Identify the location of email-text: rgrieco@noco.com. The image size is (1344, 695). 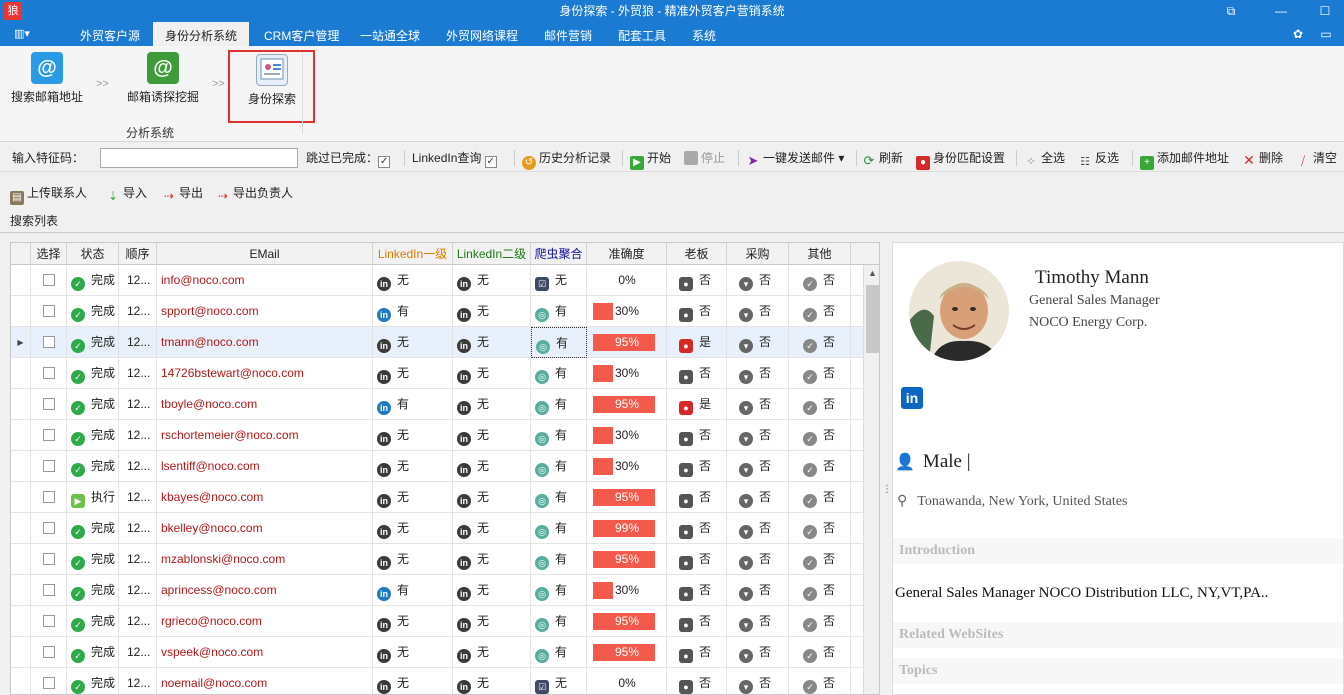
(211, 621).